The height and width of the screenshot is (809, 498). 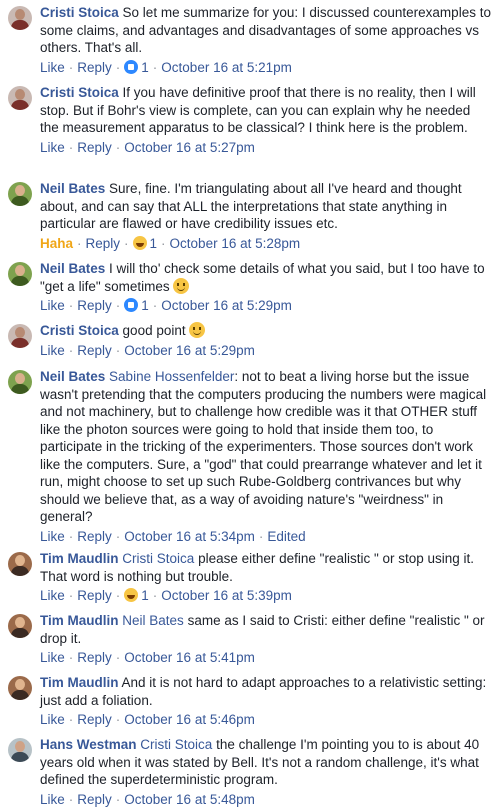 I want to click on comment-actions: Like · Reply · October 16 at 5:34pm · Edited, so click(x=266, y=537).